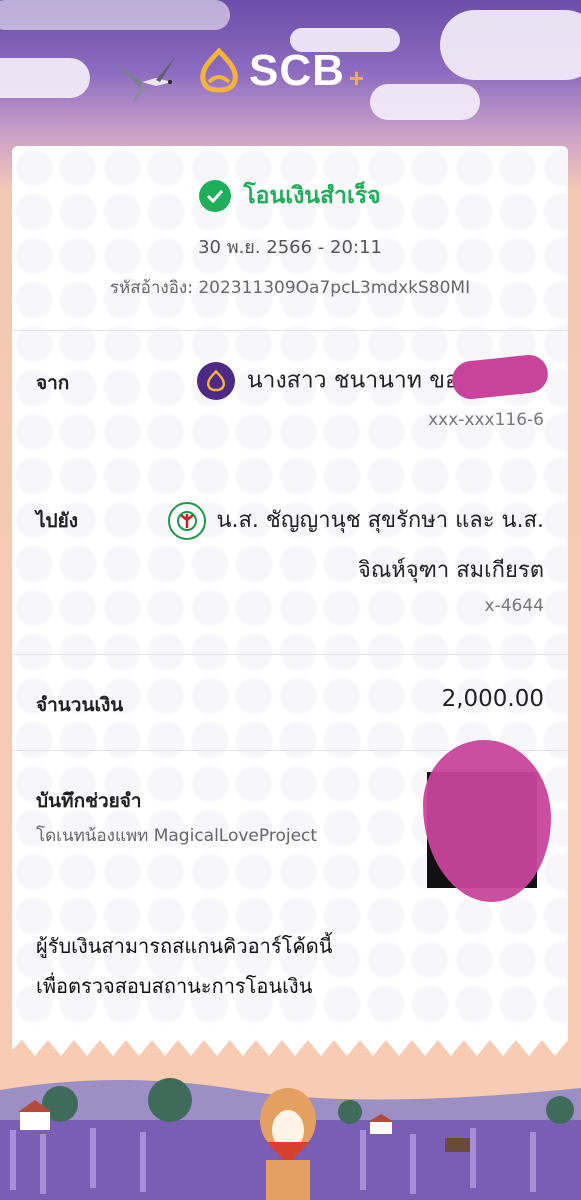 This screenshot has width=581, height=1200. I want to click on from-label: จาก, so click(53, 383).